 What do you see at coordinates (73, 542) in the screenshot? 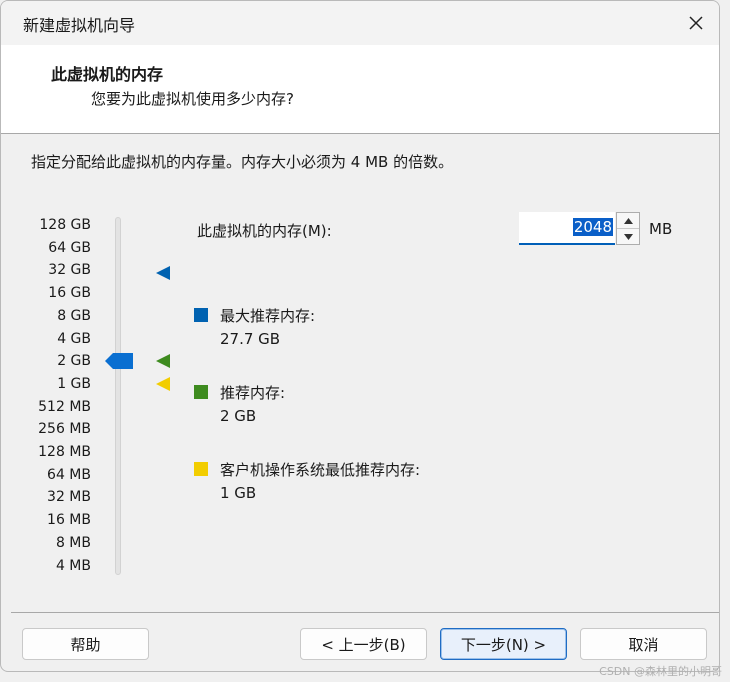
I see `memory-scale-label: 8 MB` at bounding box center [73, 542].